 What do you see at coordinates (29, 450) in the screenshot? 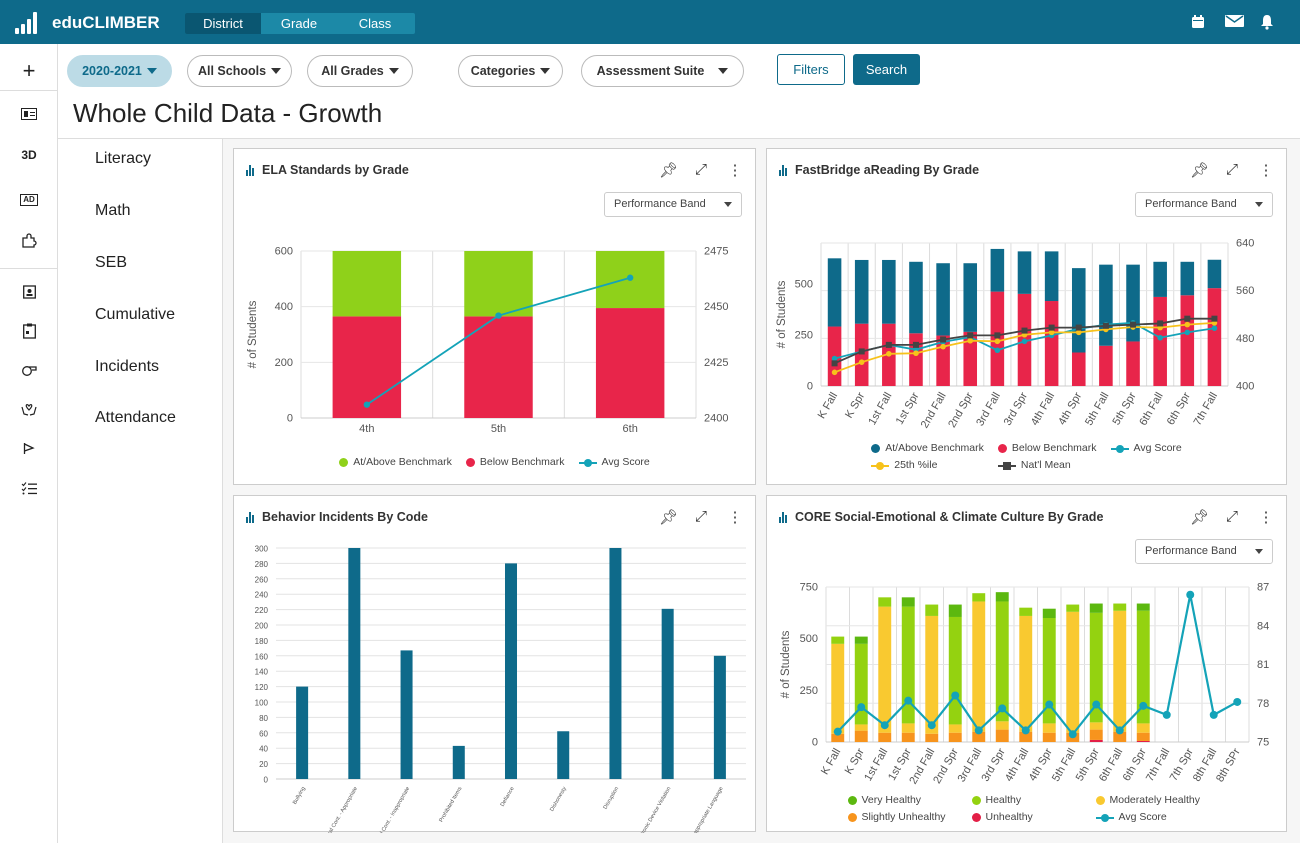
I see `flag-icon` at bounding box center [29, 450].